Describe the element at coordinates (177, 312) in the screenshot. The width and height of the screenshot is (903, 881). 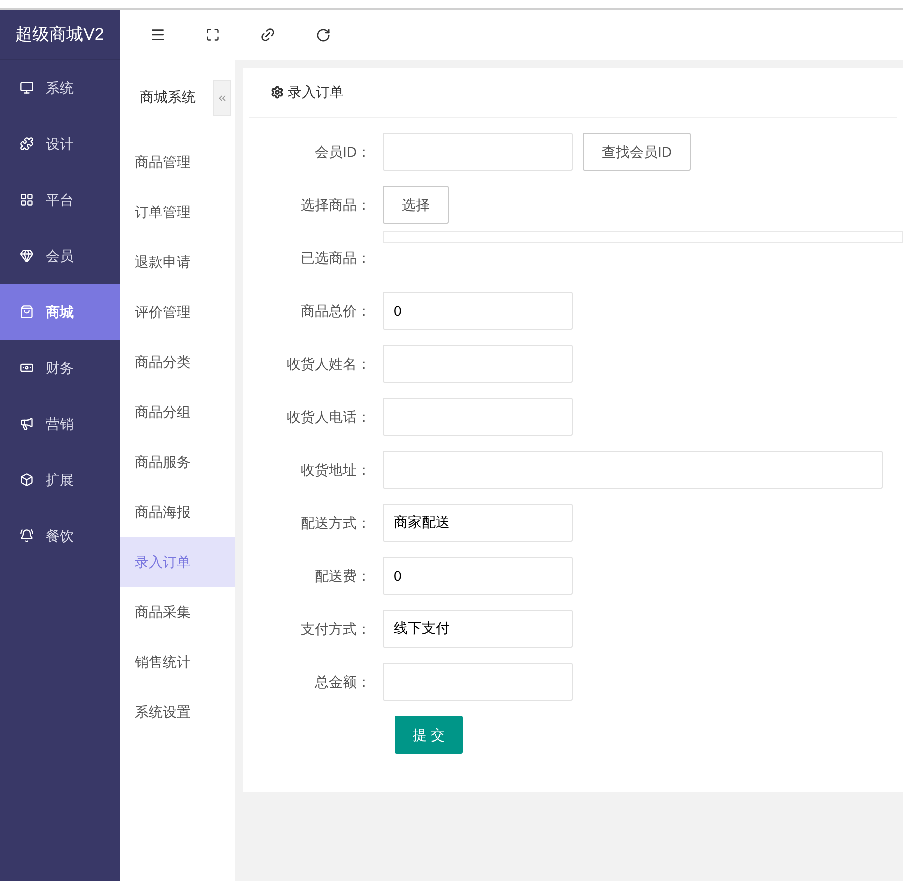
I see `sub-menu-item: 评价管理` at that location.